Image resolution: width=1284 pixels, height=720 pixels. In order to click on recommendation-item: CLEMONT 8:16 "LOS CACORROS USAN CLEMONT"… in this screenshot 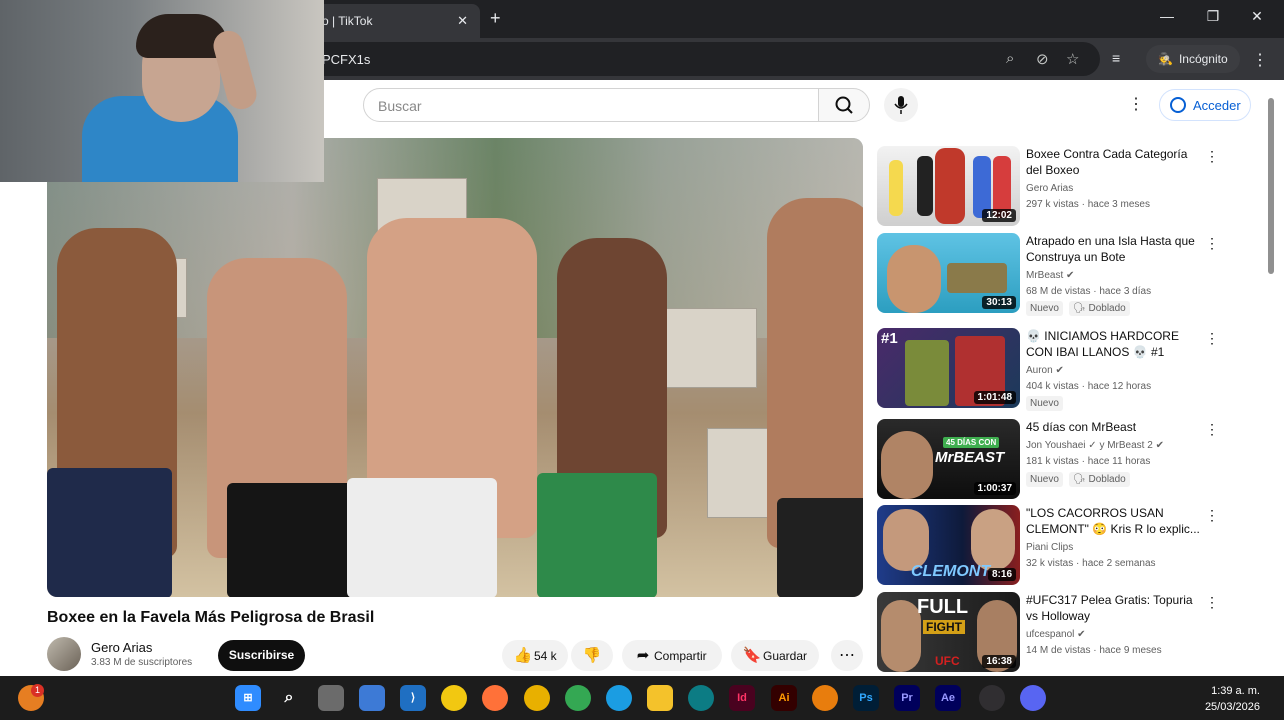, I will do `click(1067, 545)`.